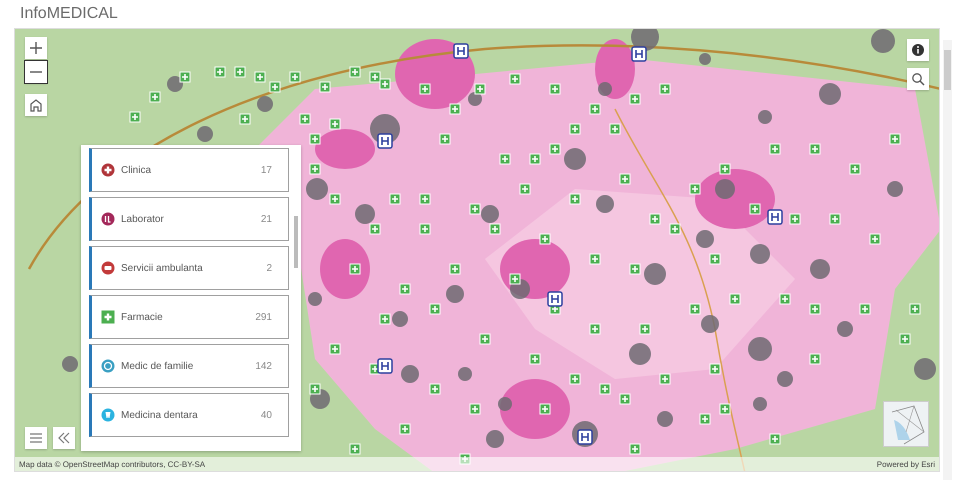 The width and height of the screenshot is (960, 487). I want to click on double-chevron-icon, so click(64, 438).